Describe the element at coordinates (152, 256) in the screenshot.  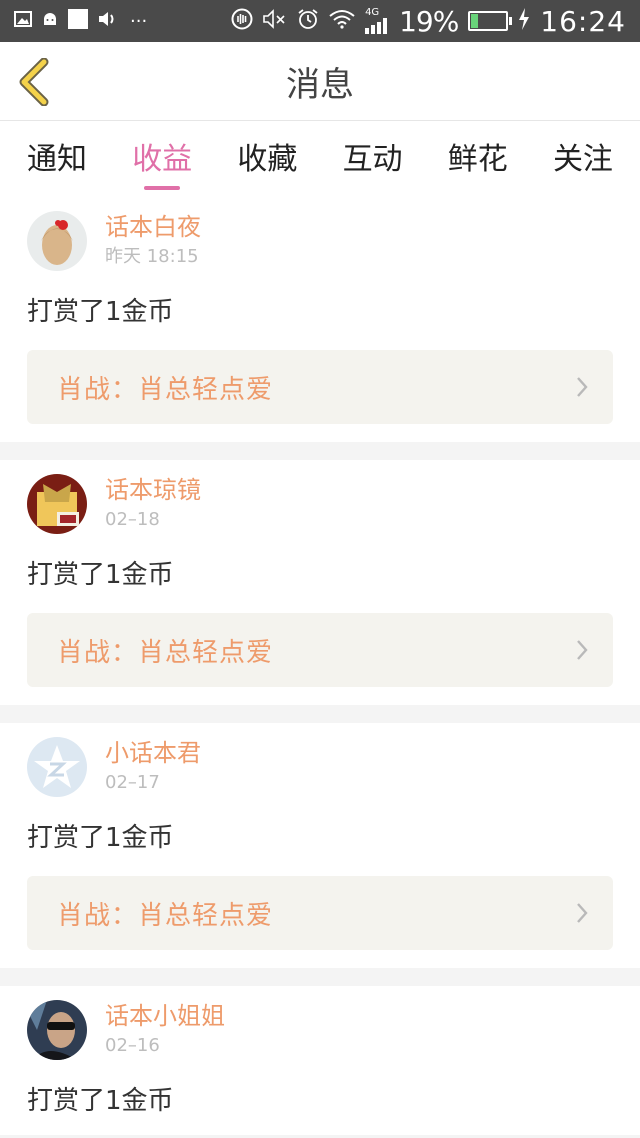
I see `timestamp: 昨天 18:15` at that location.